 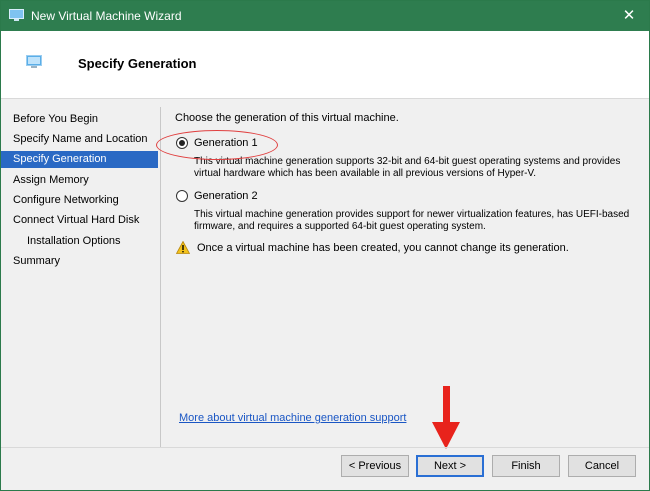 What do you see at coordinates (79, 261) in the screenshot?
I see `nav-item-summary: Summary` at bounding box center [79, 261].